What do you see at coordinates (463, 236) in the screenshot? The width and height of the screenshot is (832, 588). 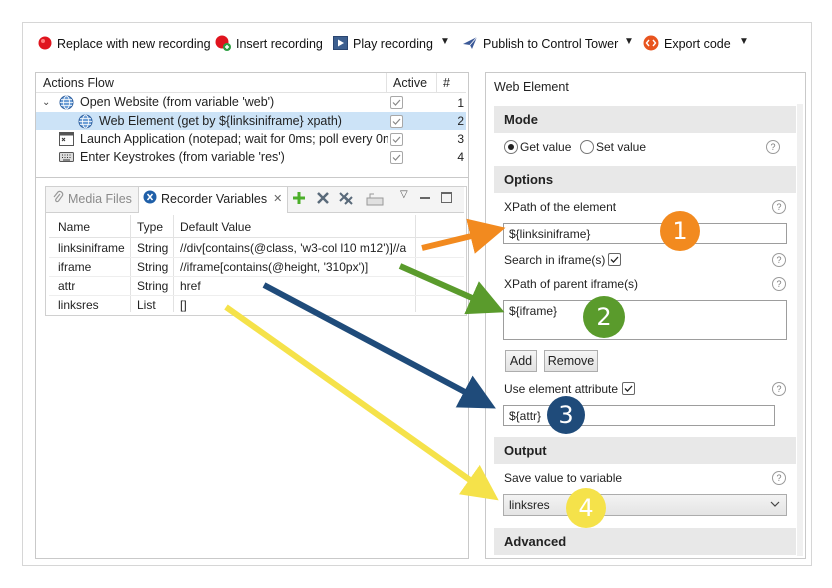 I see `arrow-to-xpath` at bounding box center [463, 236].